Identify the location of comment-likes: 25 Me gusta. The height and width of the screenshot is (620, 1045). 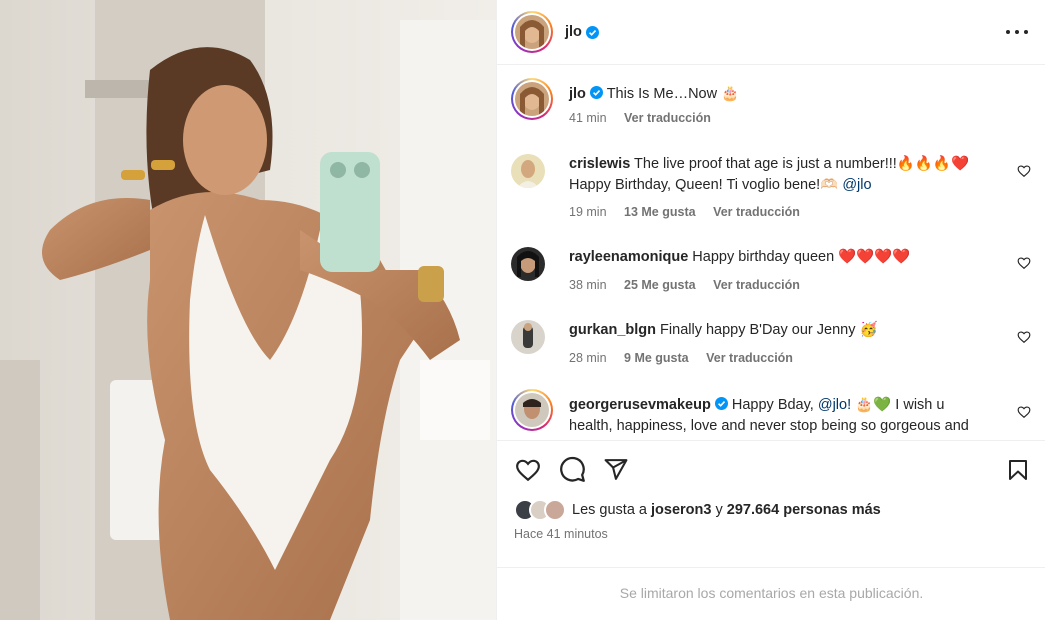
(660, 285).